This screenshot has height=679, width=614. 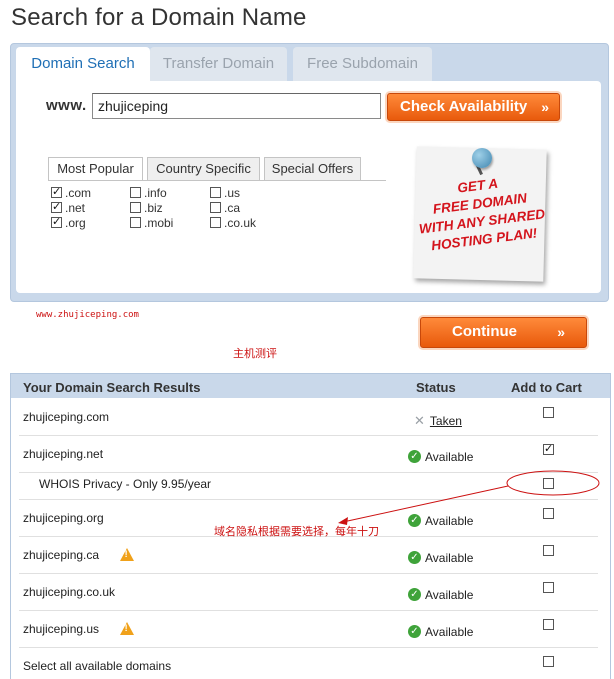 What do you see at coordinates (69, 592) in the screenshot?
I see `domain-name: zhujiceping.co.uk` at bounding box center [69, 592].